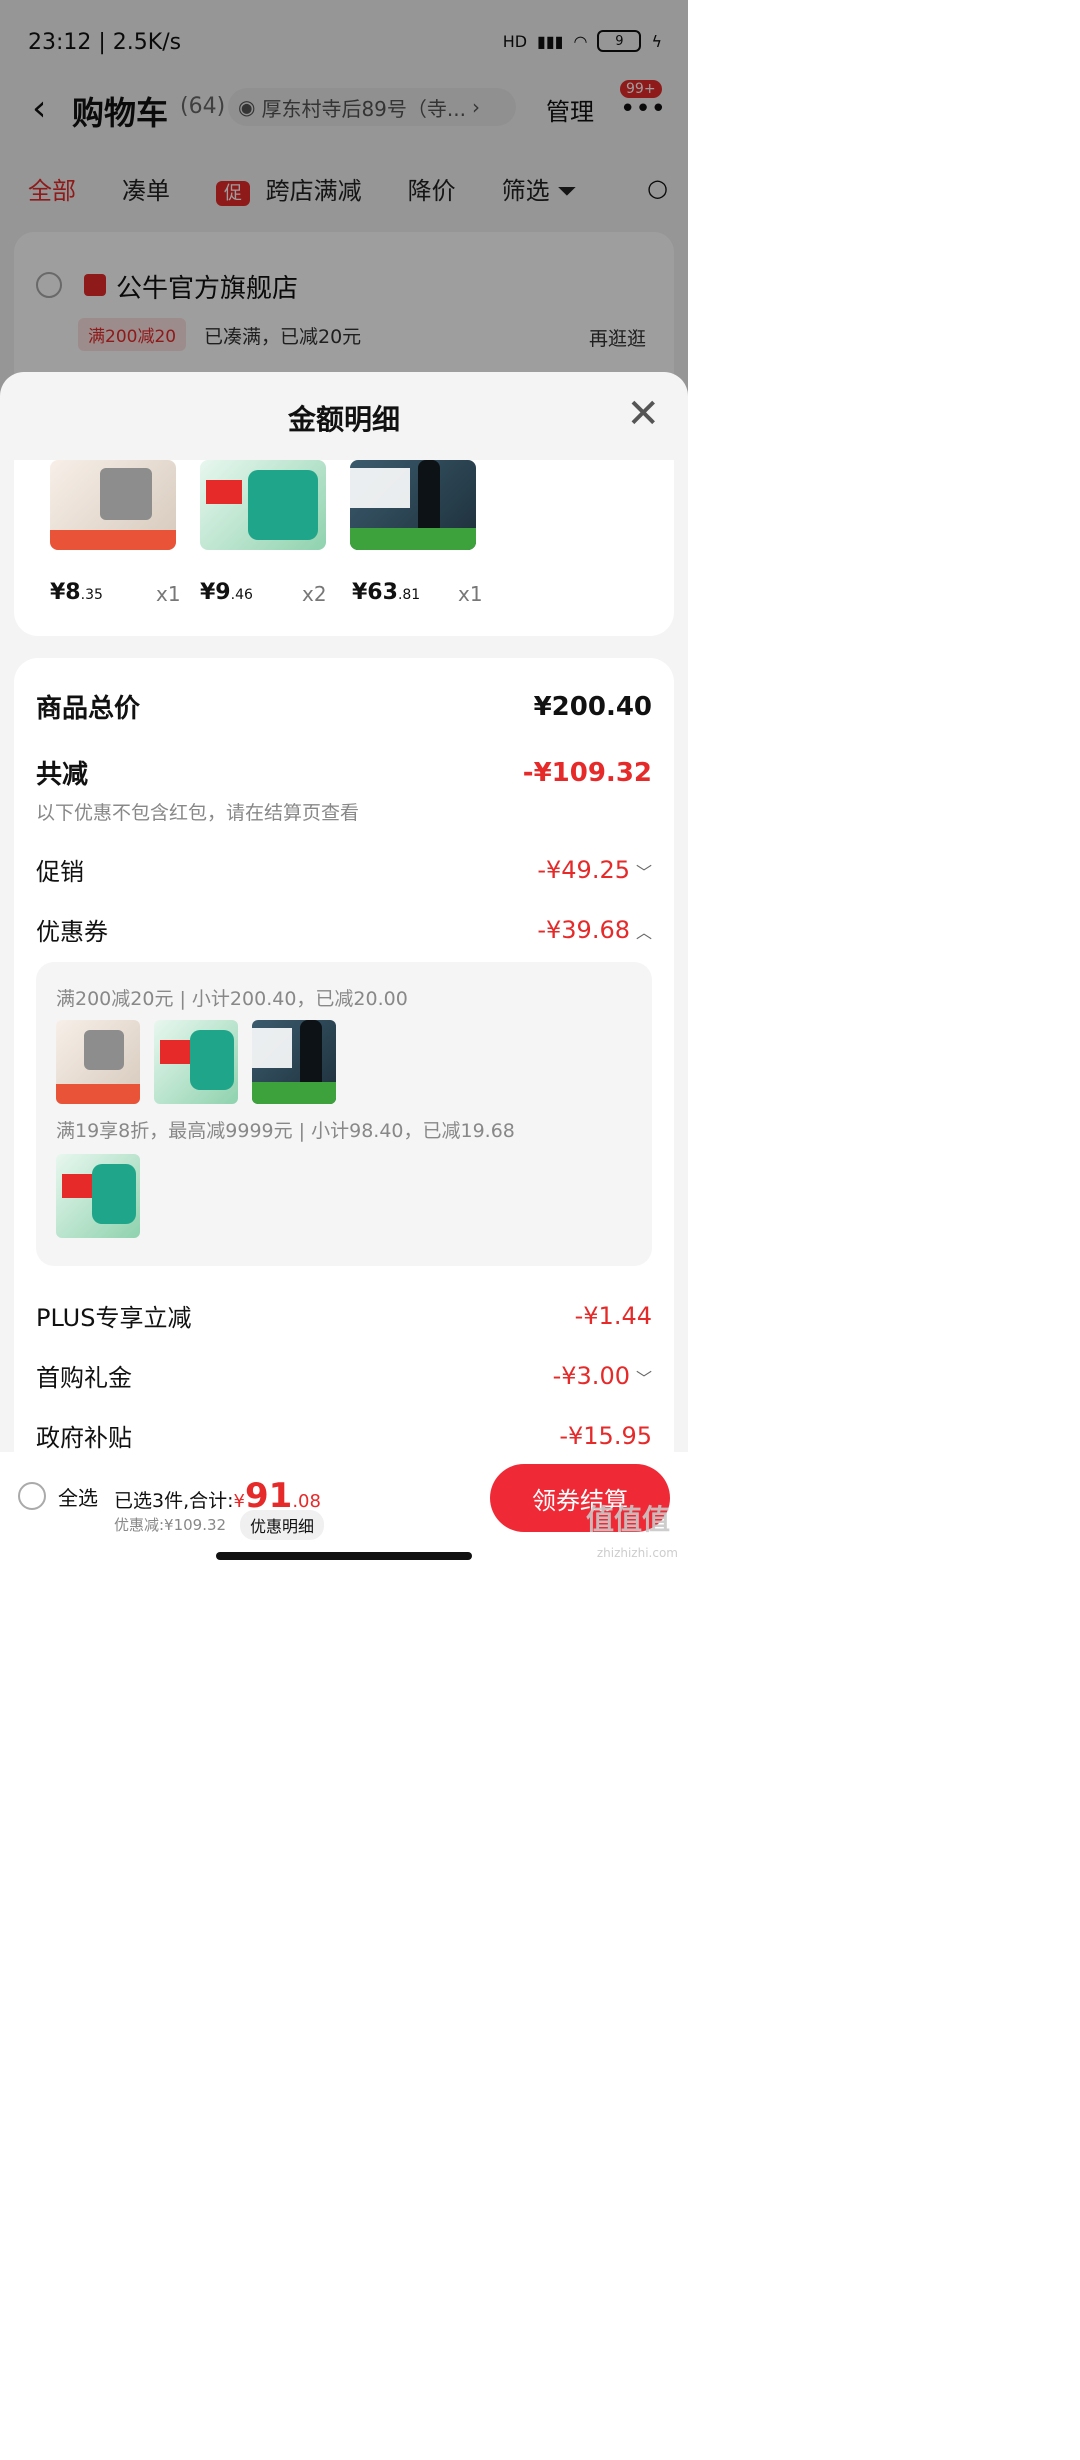  What do you see at coordinates (294, 1062) in the screenshot?
I see `thumb-shaver` at bounding box center [294, 1062].